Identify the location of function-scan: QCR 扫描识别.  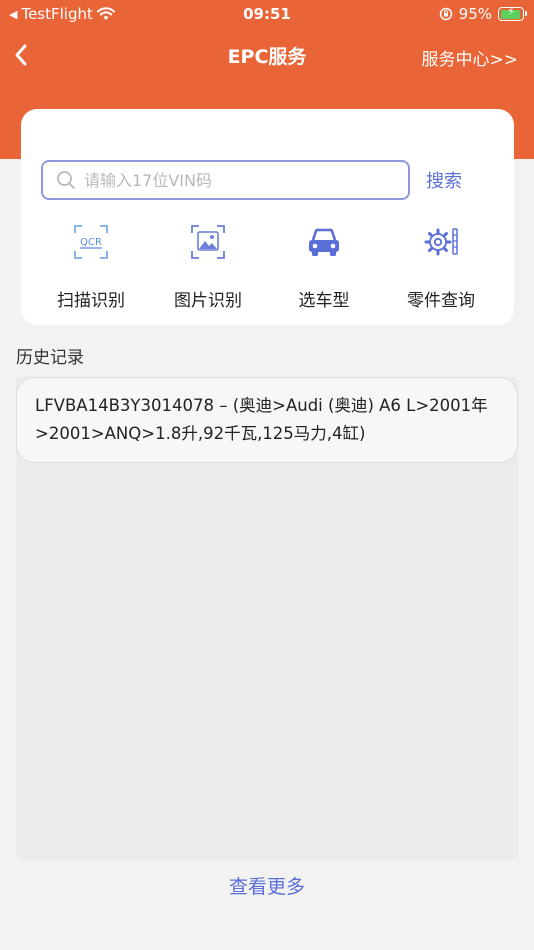
(91, 266).